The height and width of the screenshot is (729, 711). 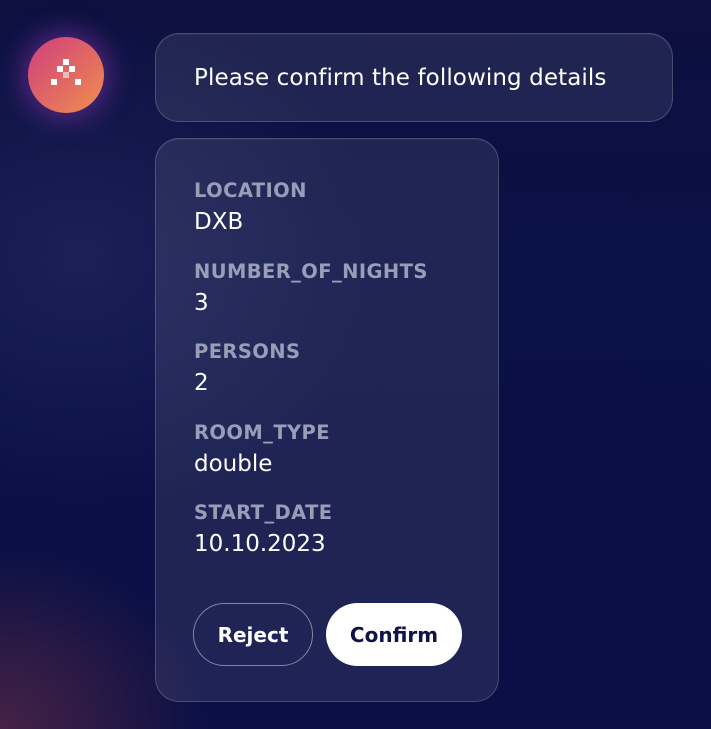 What do you see at coordinates (311, 271) in the screenshot?
I see `field-label: NUMBER_OF_NIGHTS` at bounding box center [311, 271].